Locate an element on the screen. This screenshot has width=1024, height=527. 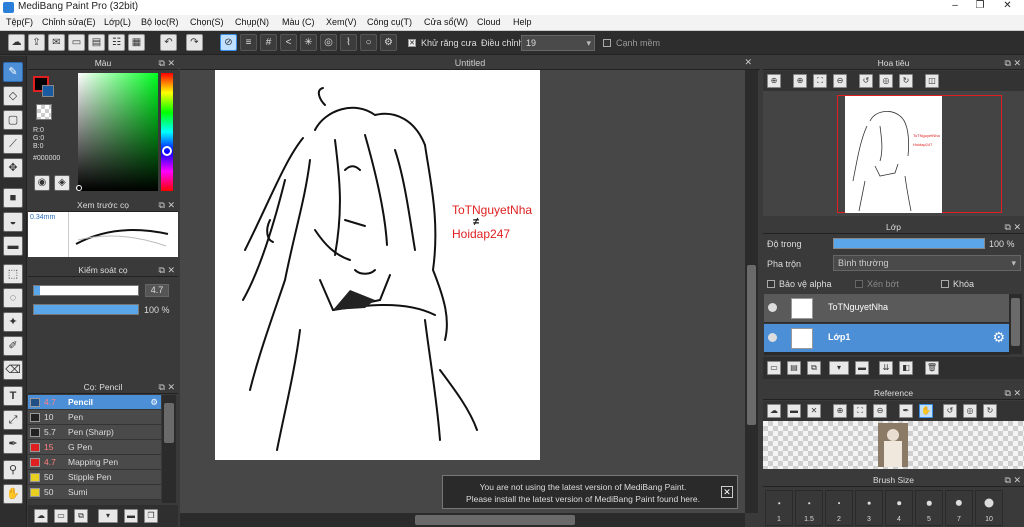
zoom-in-nav-icon: ⊕ is located at coordinates (800, 81).